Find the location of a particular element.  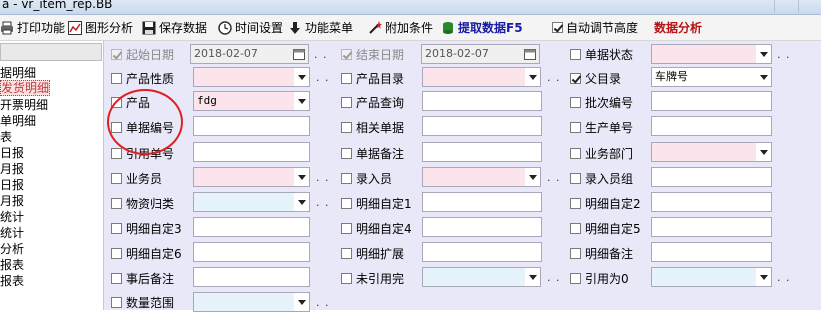

dept-checkbox is located at coordinates (575, 153).